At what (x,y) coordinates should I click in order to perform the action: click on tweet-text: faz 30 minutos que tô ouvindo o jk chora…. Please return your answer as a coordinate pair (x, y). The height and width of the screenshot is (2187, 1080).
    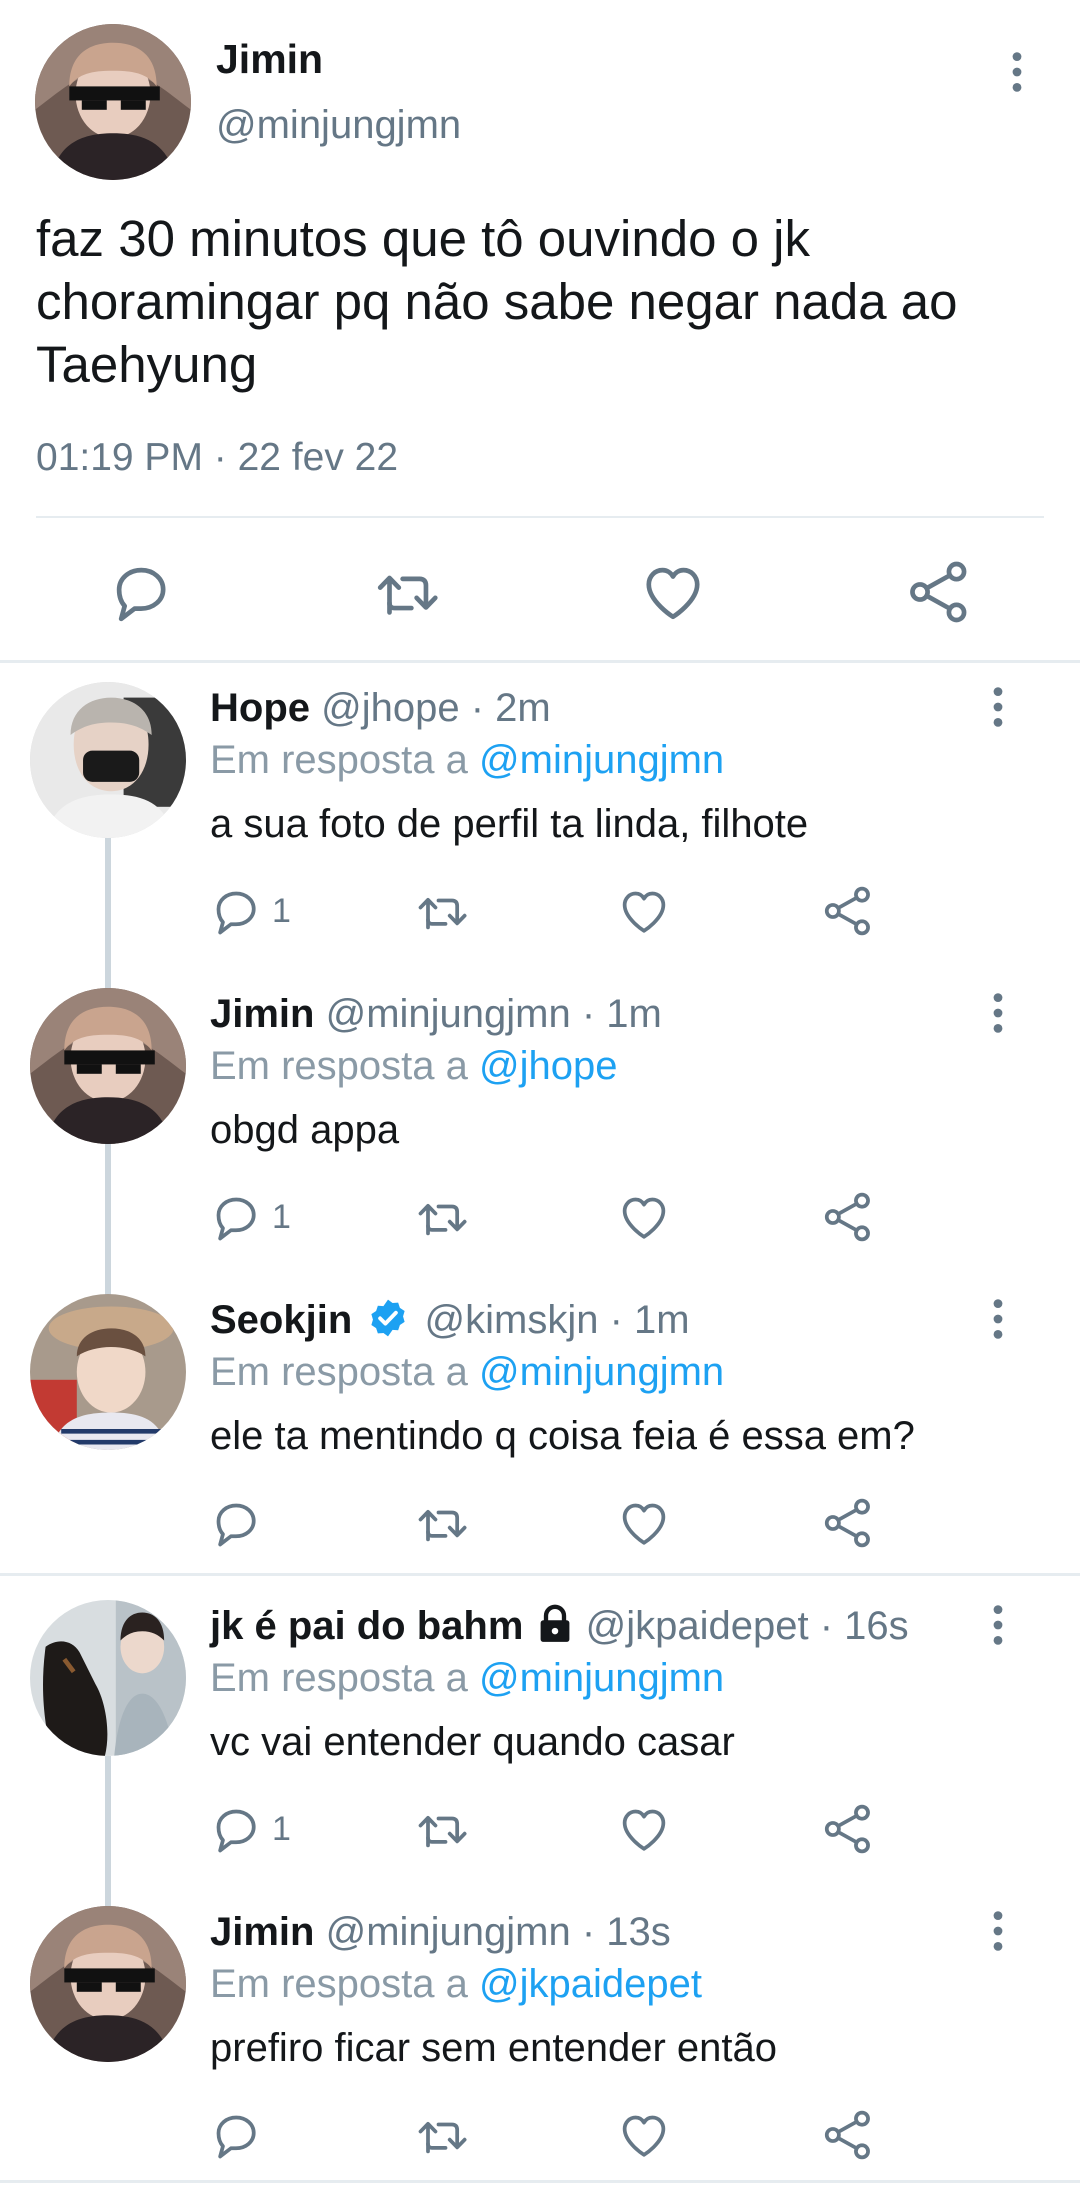
    Looking at the image, I should click on (497, 301).